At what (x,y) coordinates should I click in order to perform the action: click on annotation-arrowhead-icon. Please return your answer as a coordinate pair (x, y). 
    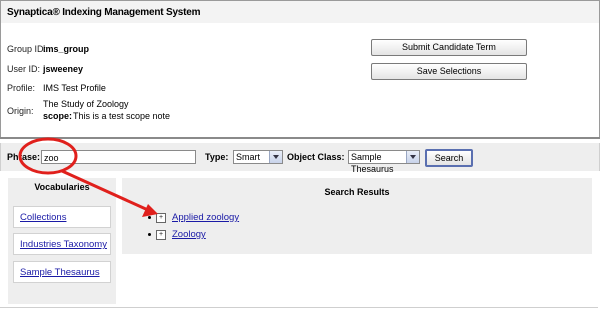
    Looking at the image, I should click on (150, 210).